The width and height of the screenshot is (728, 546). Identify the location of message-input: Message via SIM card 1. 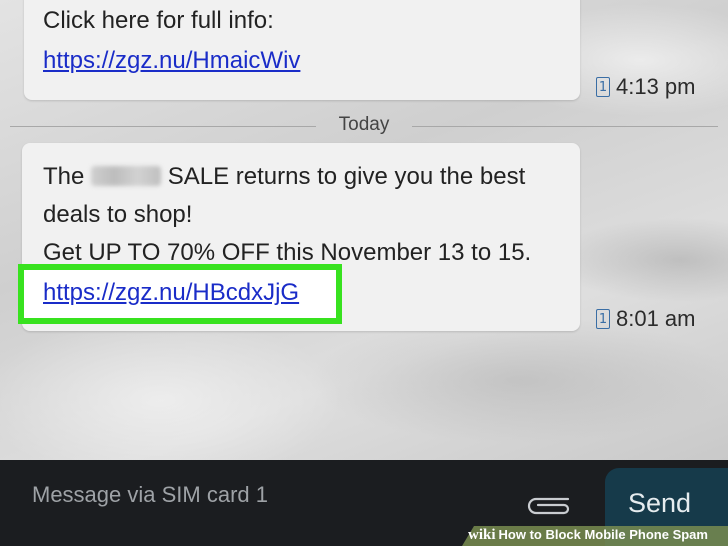
(150, 495).